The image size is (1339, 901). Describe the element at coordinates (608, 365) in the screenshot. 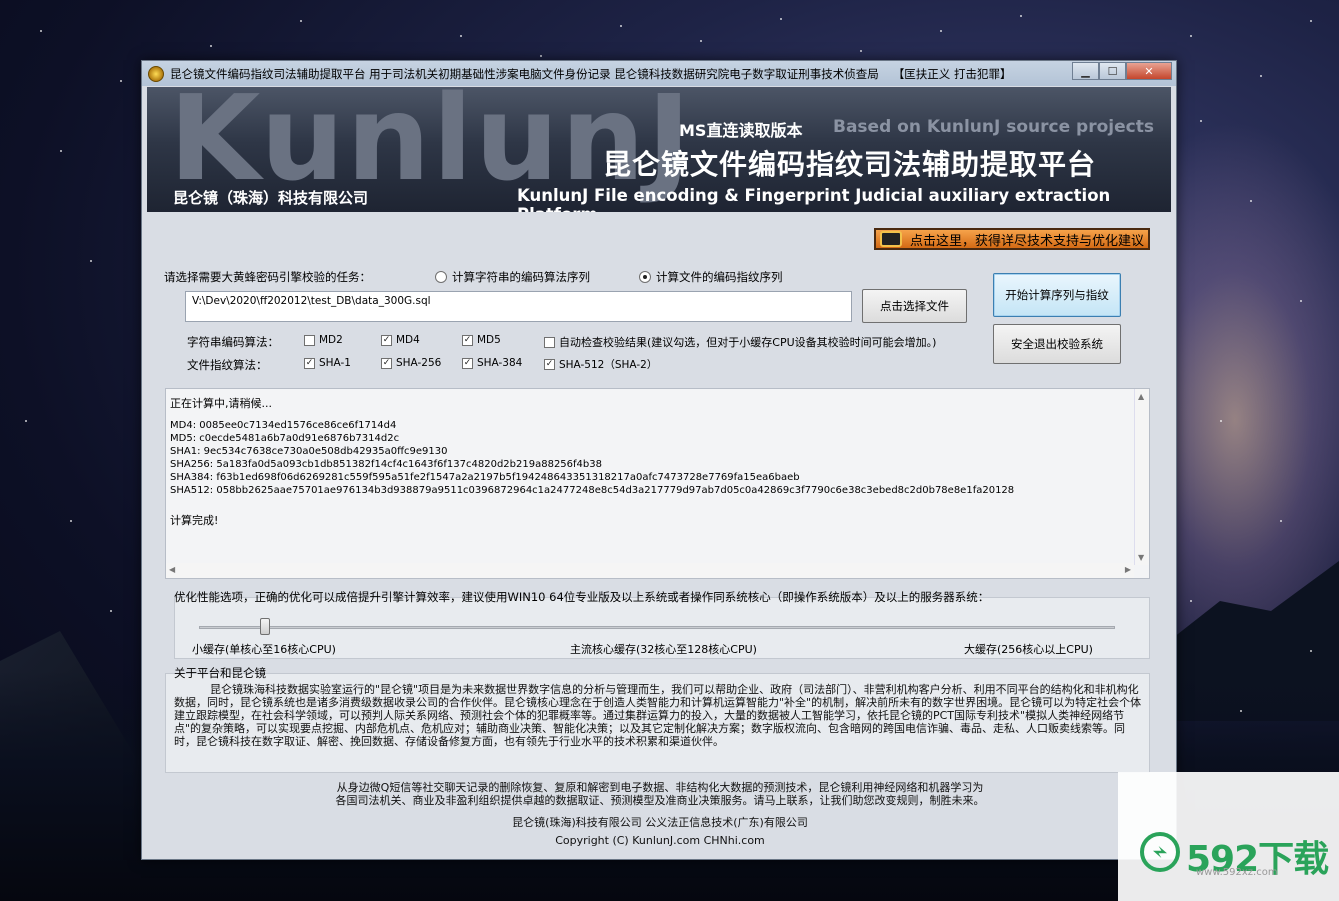

I see `checkbox-sha512-label: SHA-512（SHA-2）` at that location.